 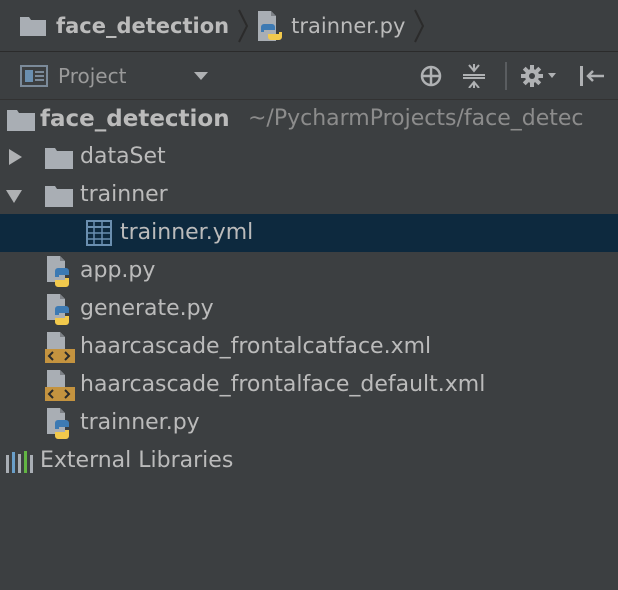 I want to click on tree-root-path: ~/PycharmProjects/face_detec, so click(x=416, y=118).